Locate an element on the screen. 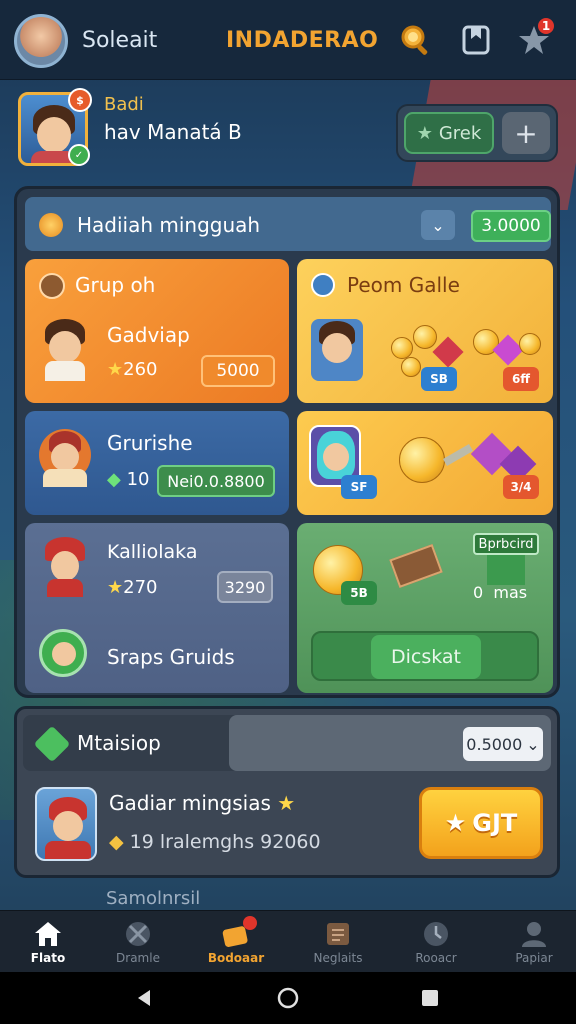  profile-actions: ★ Grek + is located at coordinates (477, 133).